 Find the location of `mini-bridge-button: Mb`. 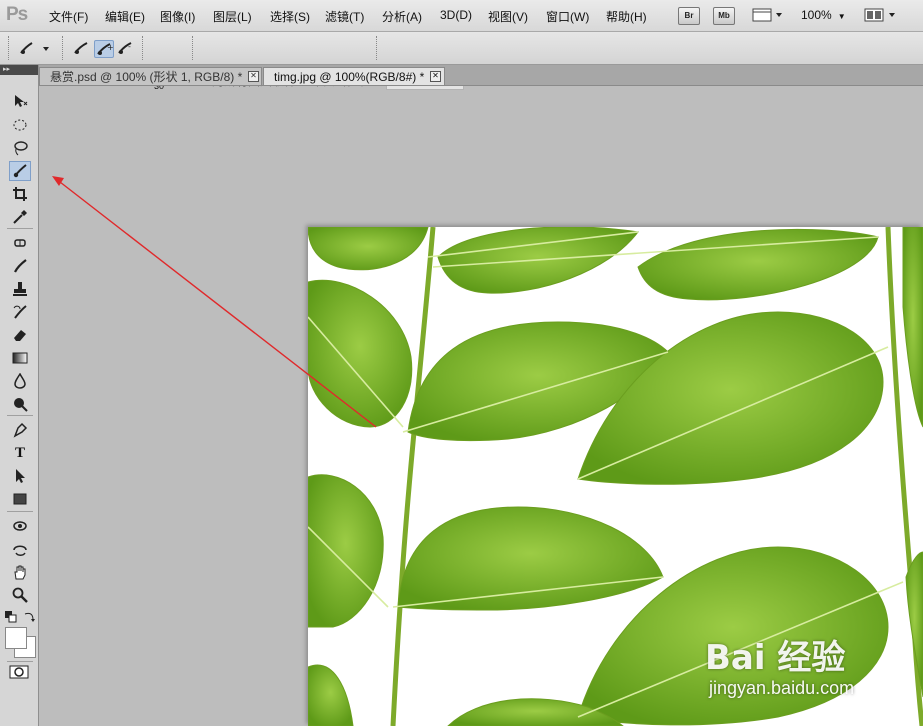

mini-bridge-button: Mb is located at coordinates (724, 16).